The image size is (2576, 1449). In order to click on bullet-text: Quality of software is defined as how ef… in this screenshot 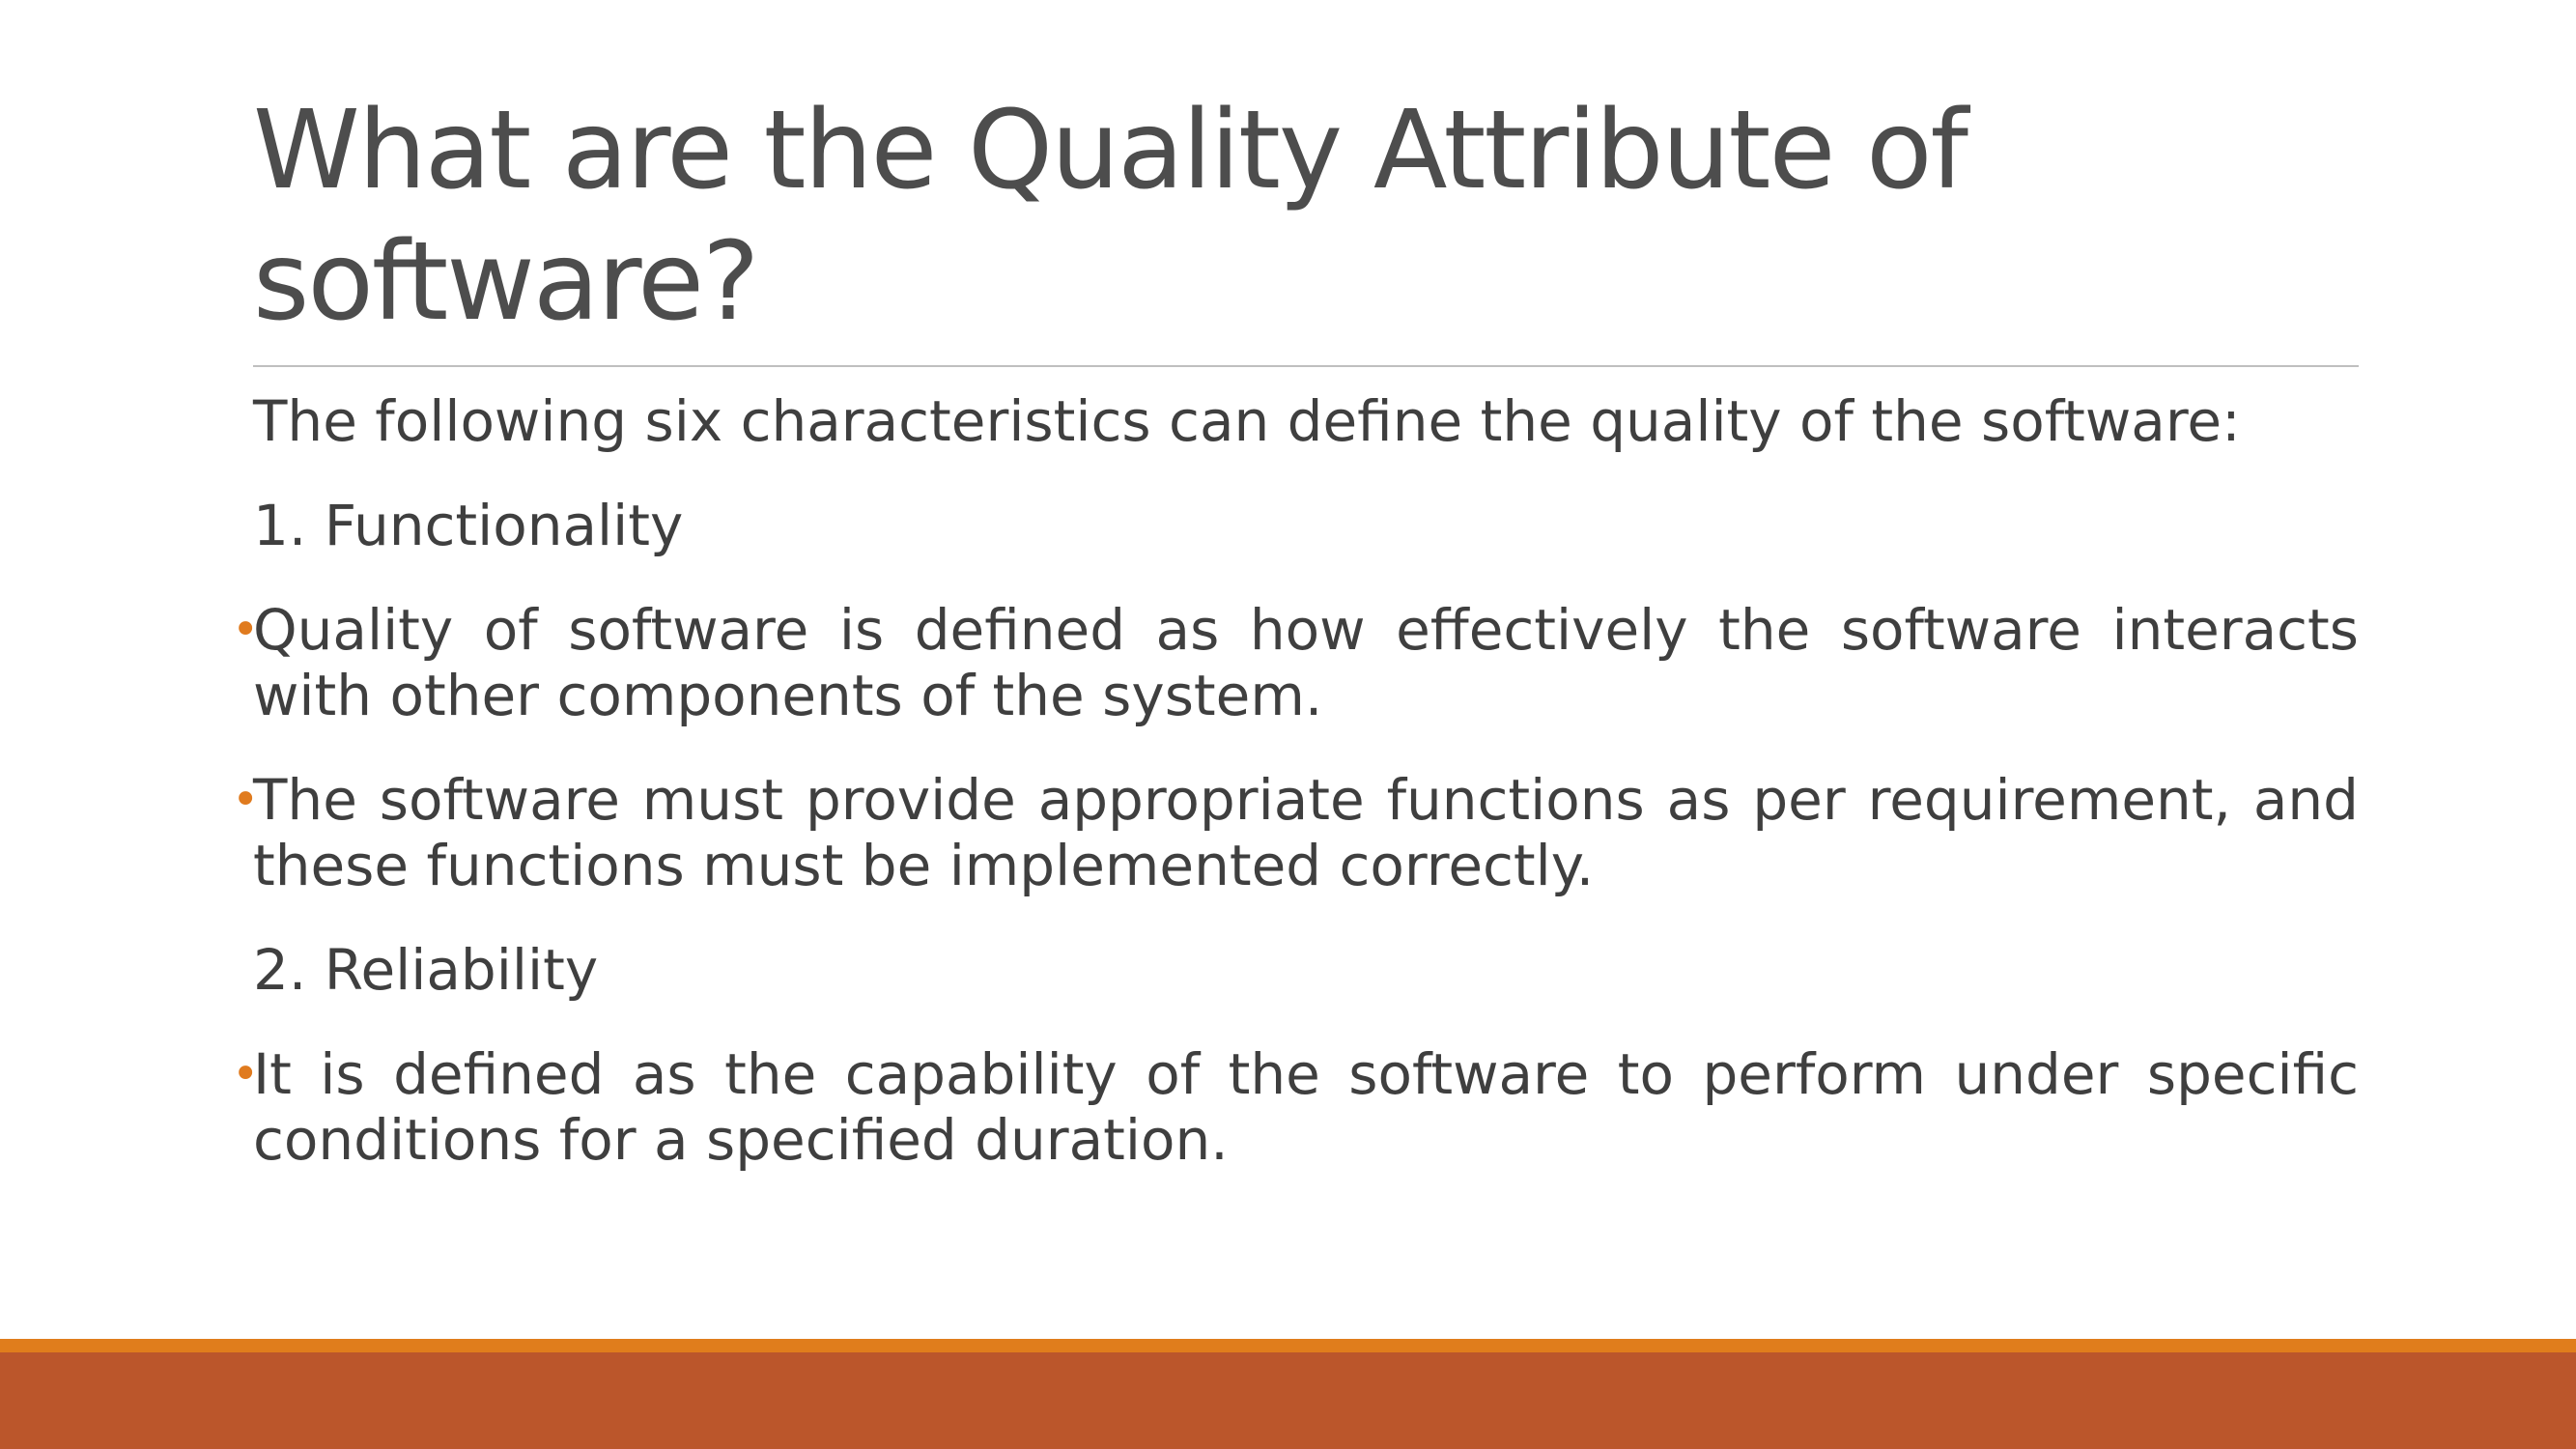, I will do `click(1306, 662)`.